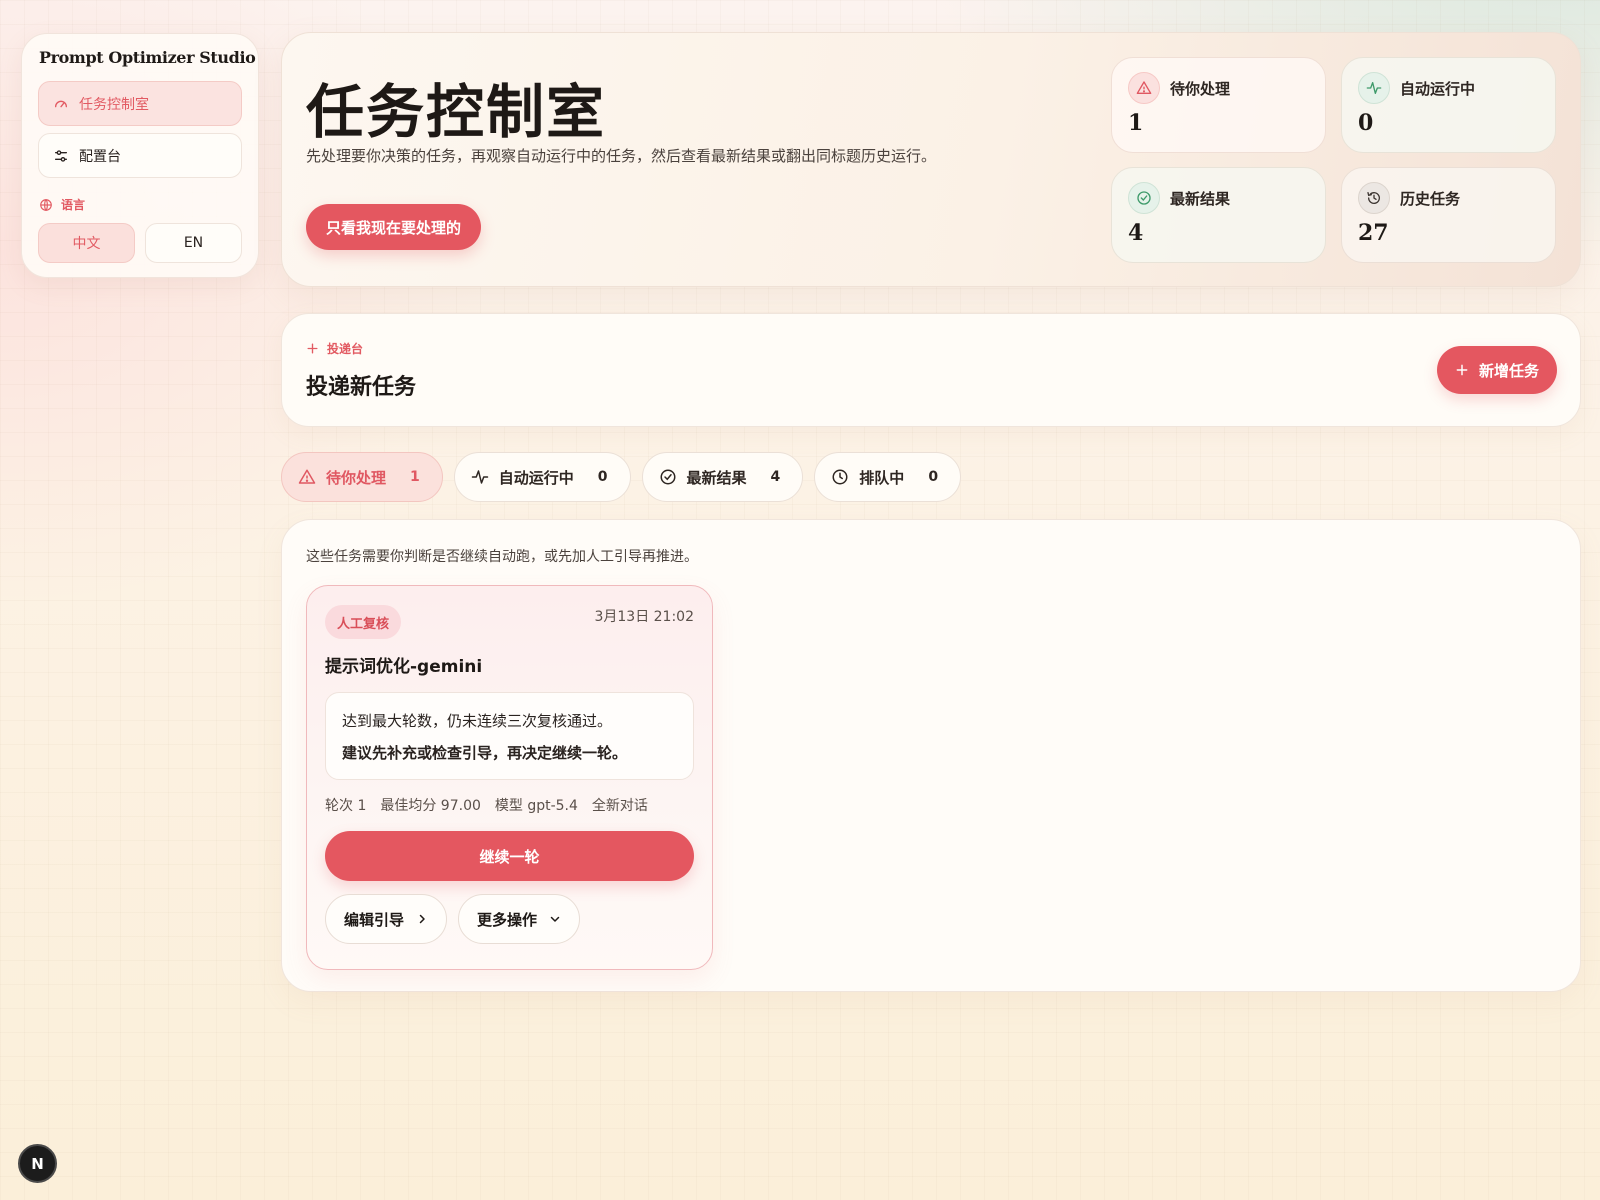 Image resolution: width=1600 pixels, height=1200 pixels. What do you see at coordinates (536, 477) in the screenshot?
I see `tab-label: 自动运行中` at bounding box center [536, 477].